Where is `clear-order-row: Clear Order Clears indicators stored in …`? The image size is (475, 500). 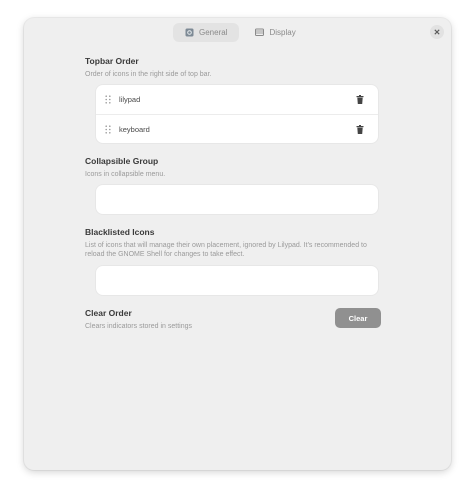 clear-order-row: Clear Order Clears indicators stored in … is located at coordinates (236, 319).